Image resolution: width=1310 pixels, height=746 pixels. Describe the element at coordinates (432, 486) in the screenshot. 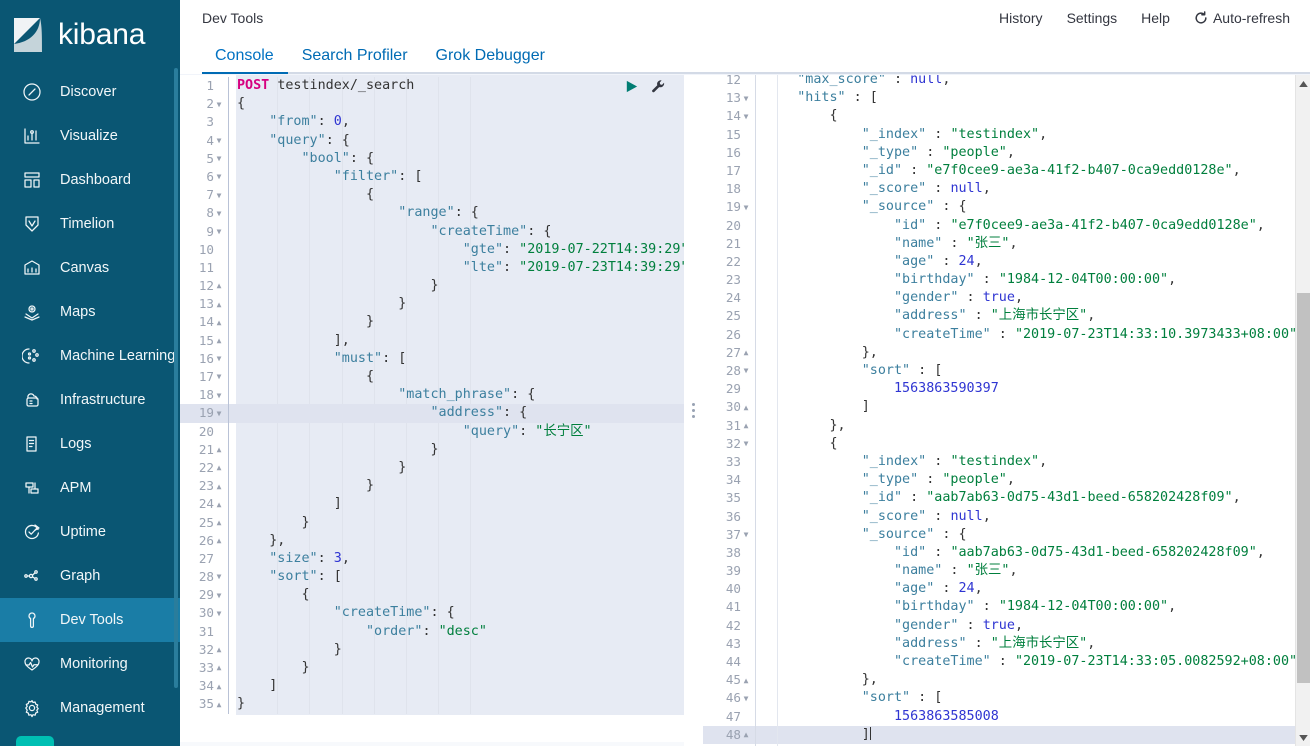

I see `code-line: 23 ▲ }` at that location.